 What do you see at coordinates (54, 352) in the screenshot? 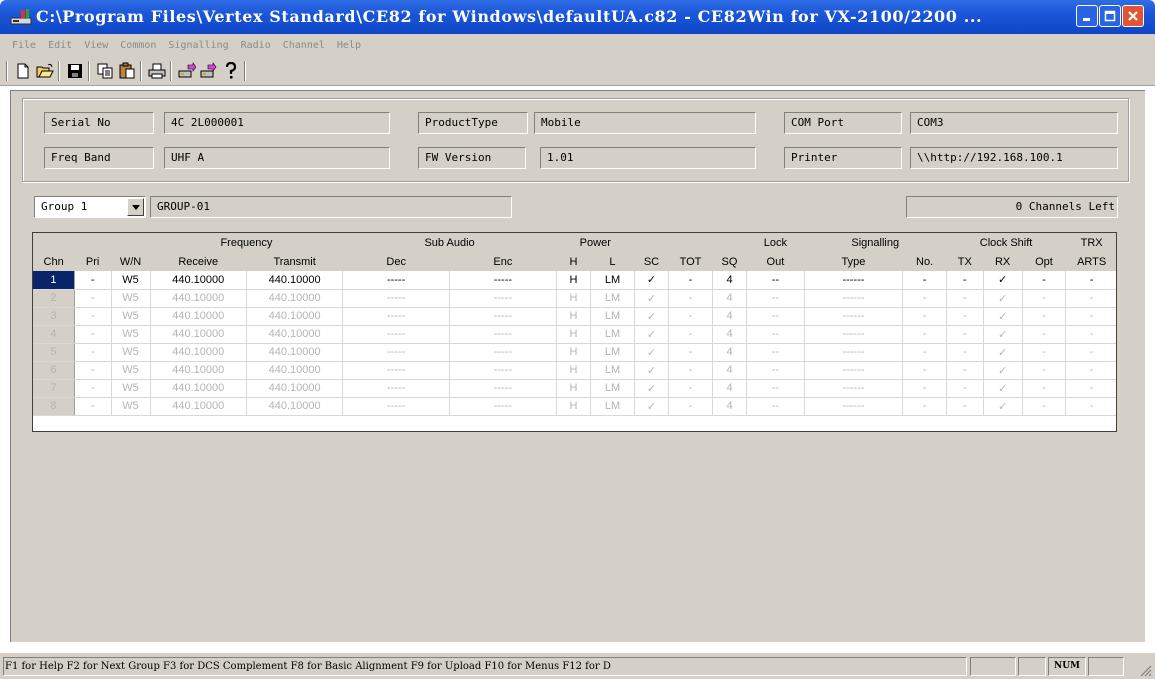
I see `channel-number-cell: 5` at bounding box center [54, 352].